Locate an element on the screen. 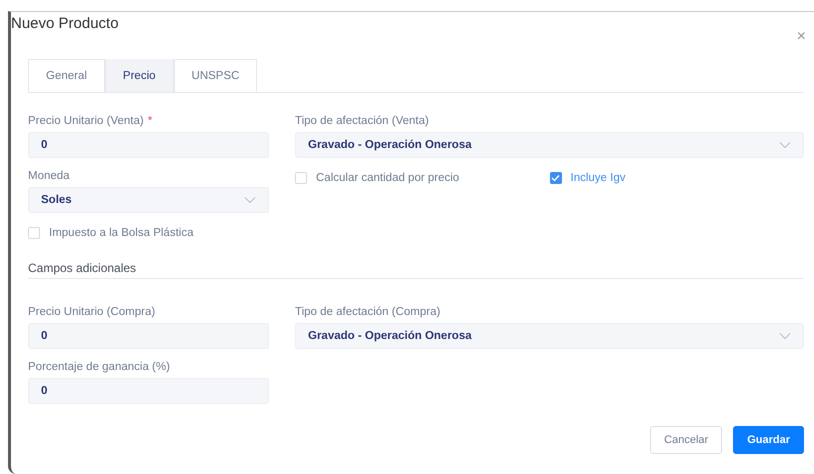 This screenshot has height=474, width=814. checkbox-label: Incluye Igv is located at coordinates (598, 178).